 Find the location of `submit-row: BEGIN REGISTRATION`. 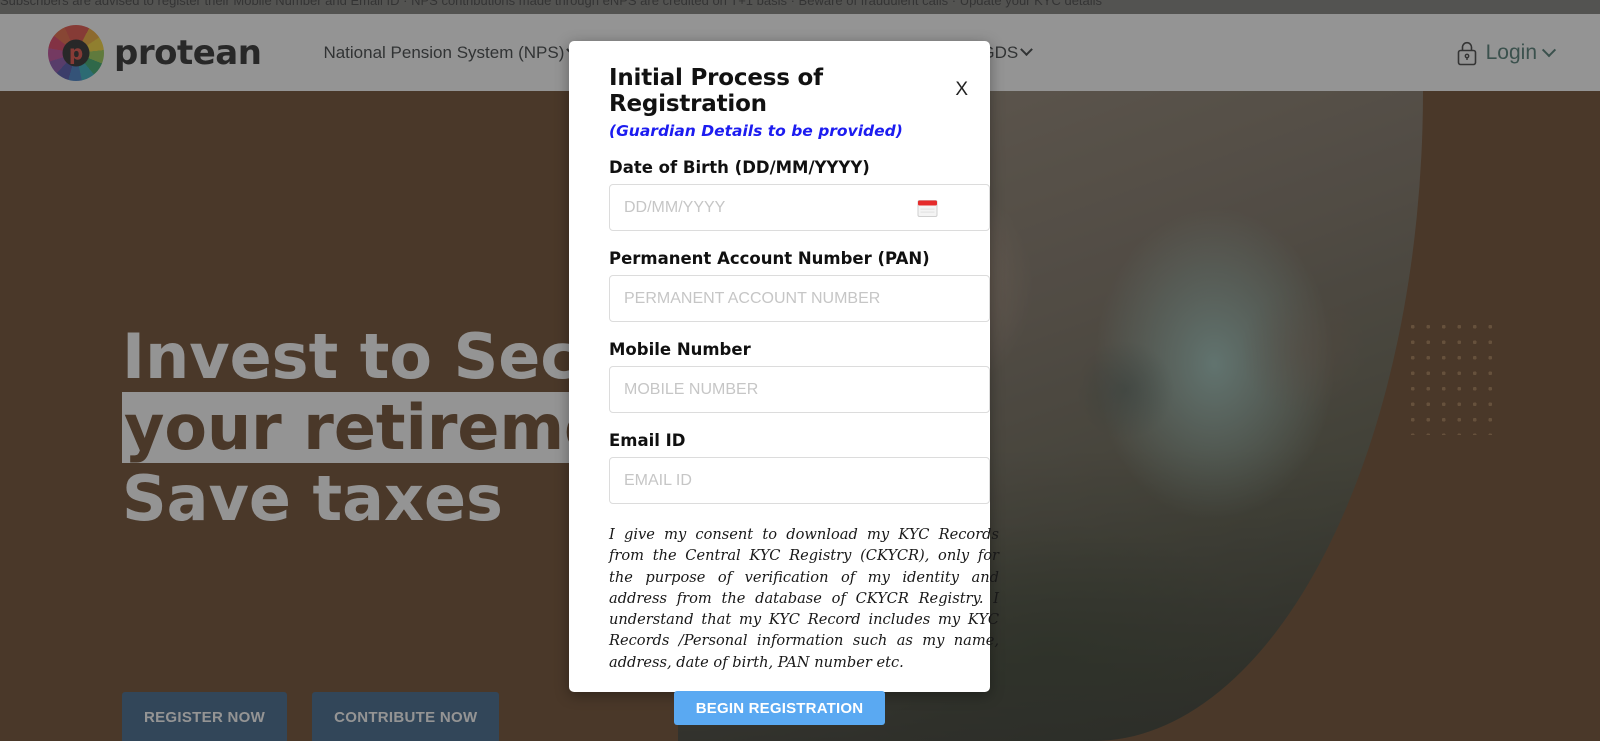

submit-row: BEGIN REGISTRATION is located at coordinates (779, 708).